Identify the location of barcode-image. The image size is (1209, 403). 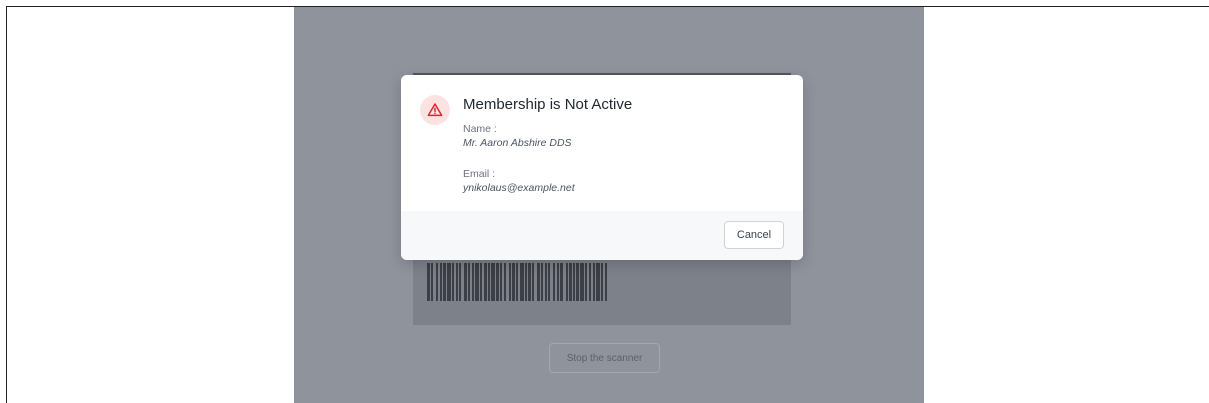
(580, 282).